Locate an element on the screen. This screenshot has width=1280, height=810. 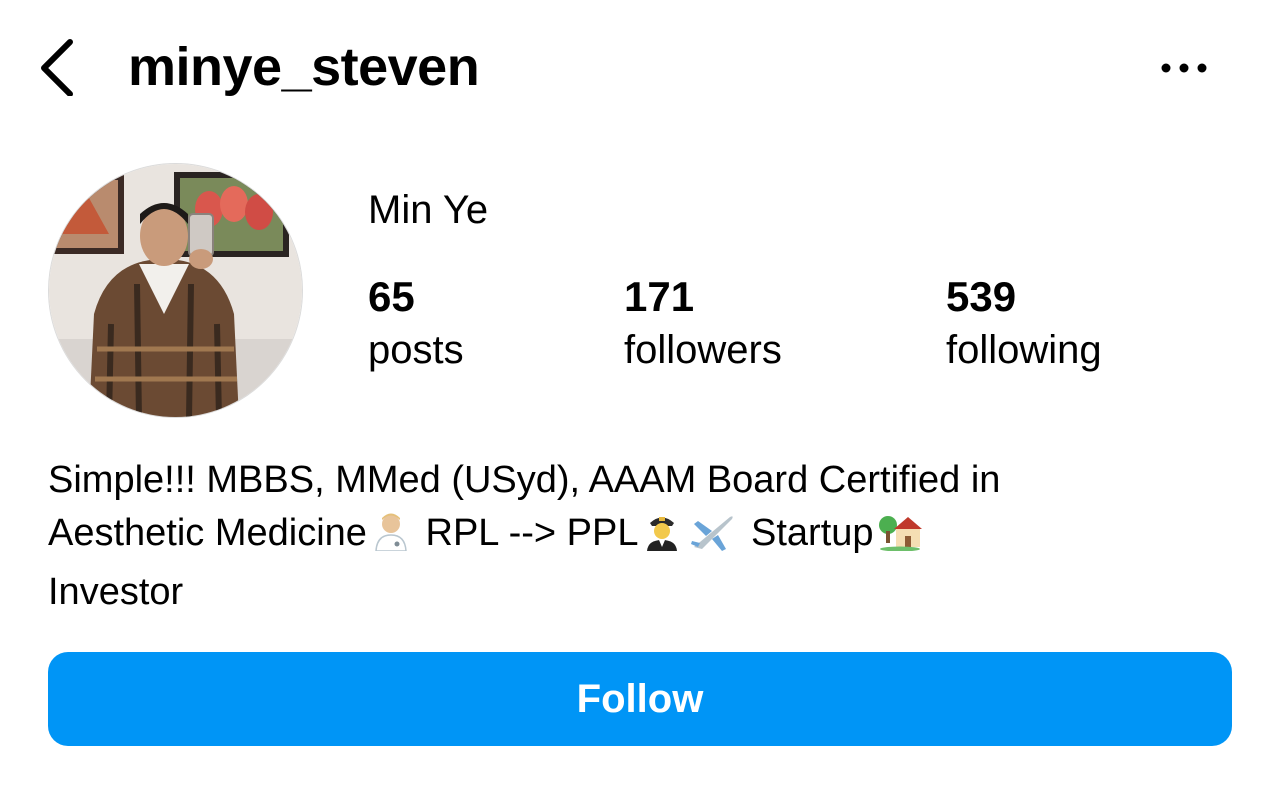
posts-count: 65 is located at coordinates (391, 296).